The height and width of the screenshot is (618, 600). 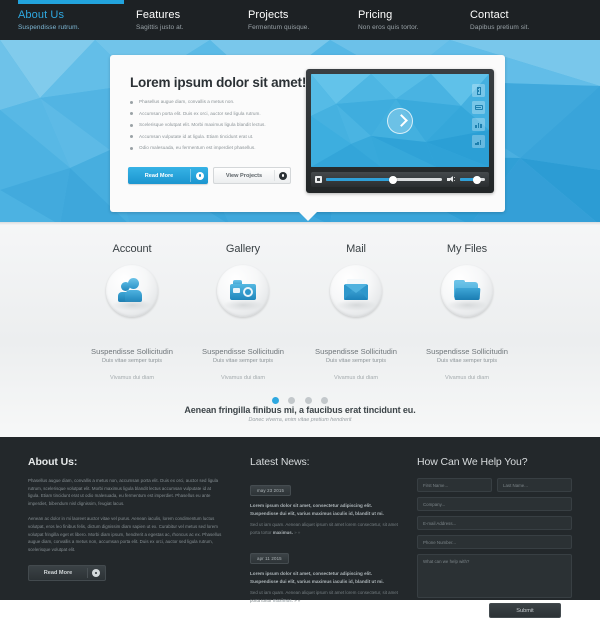 I want to click on progress-fill, so click(x=360, y=180).